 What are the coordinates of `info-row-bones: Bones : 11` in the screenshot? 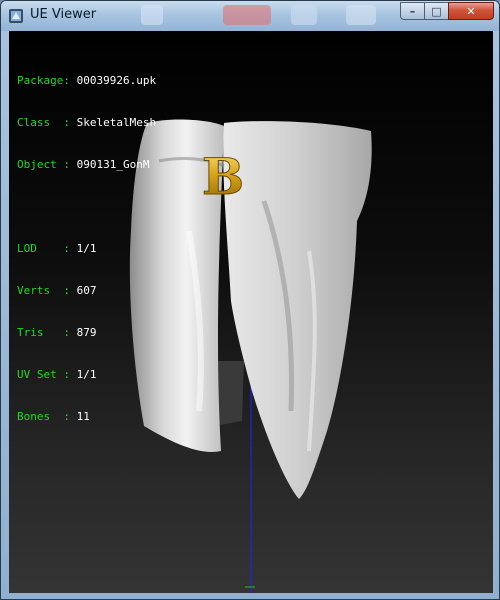 It's located at (53, 416).